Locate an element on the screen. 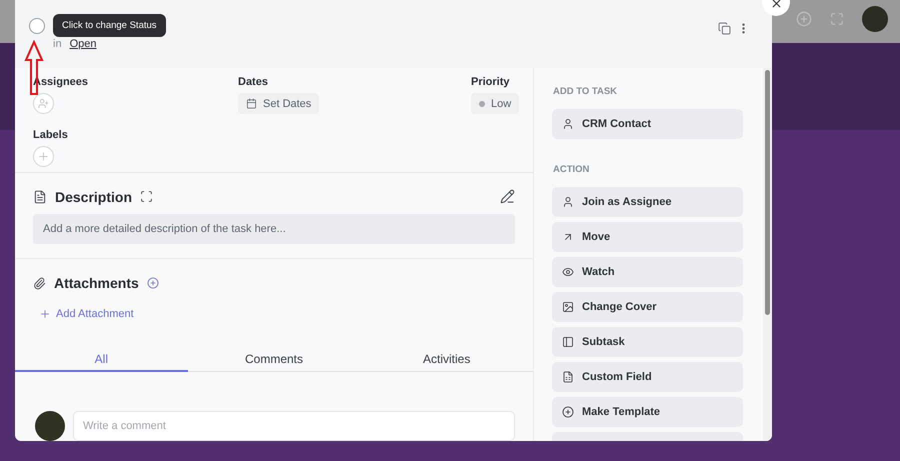 This screenshot has height=461, width=900. list-link: Open is located at coordinates (83, 44).